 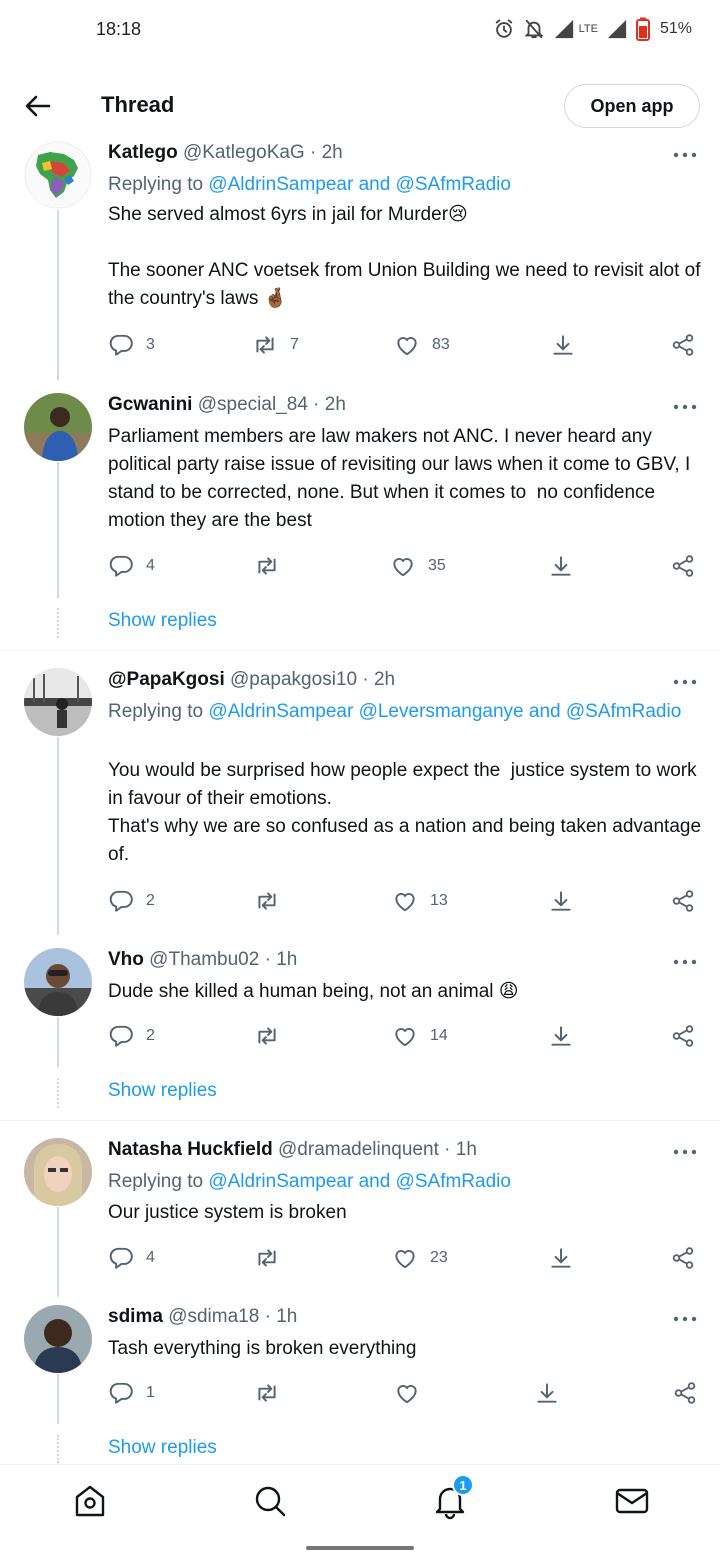 What do you see at coordinates (588, 29) in the screenshot?
I see `network-type: LTE` at bounding box center [588, 29].